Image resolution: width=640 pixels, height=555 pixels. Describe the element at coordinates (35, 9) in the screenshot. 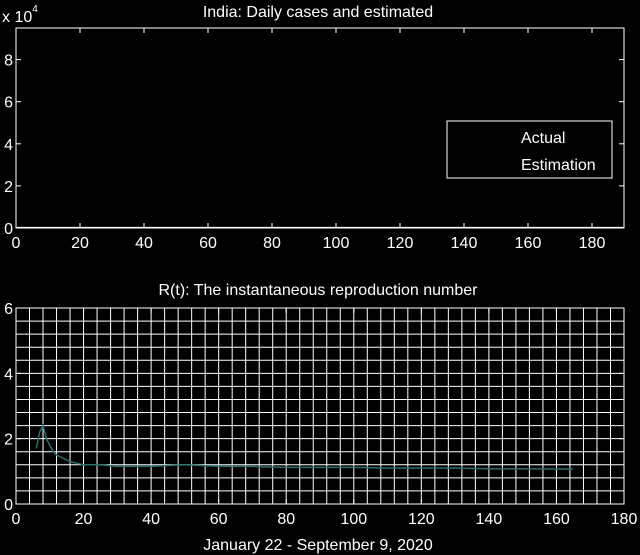

I see `y-exponent-power: 4` at that location.